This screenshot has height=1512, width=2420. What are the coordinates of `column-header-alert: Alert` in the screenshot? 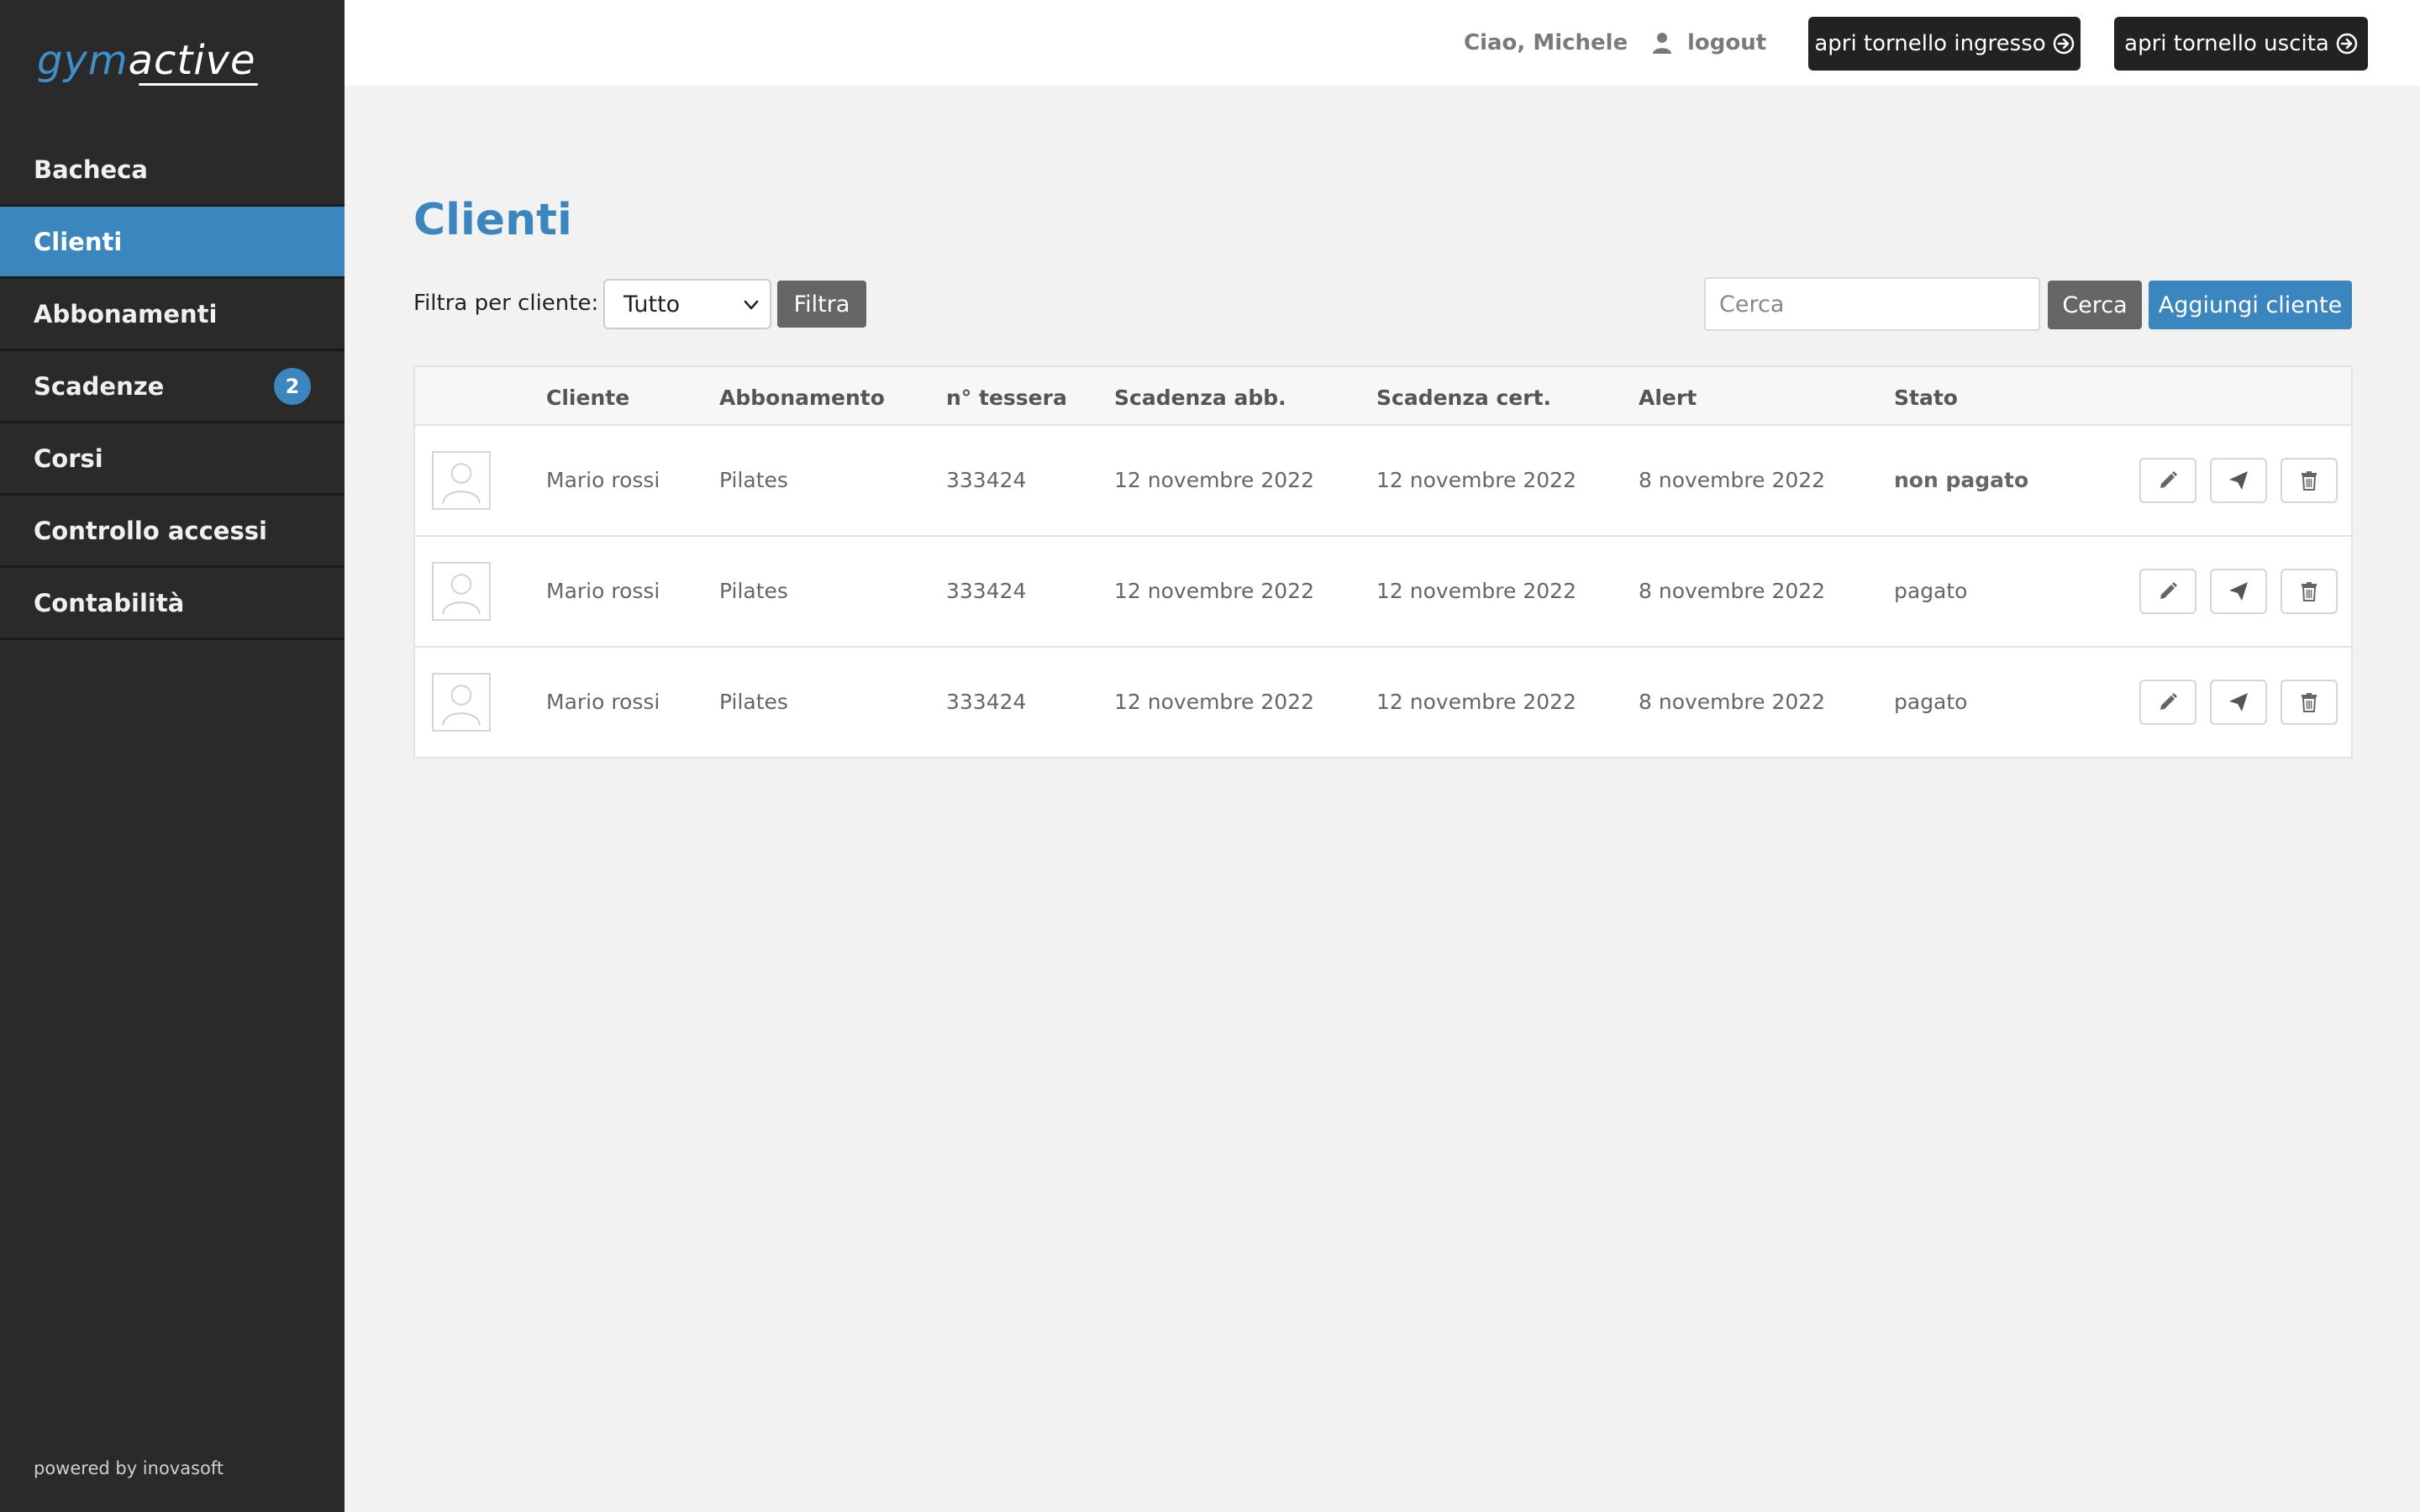 It's located at (1668, 398).